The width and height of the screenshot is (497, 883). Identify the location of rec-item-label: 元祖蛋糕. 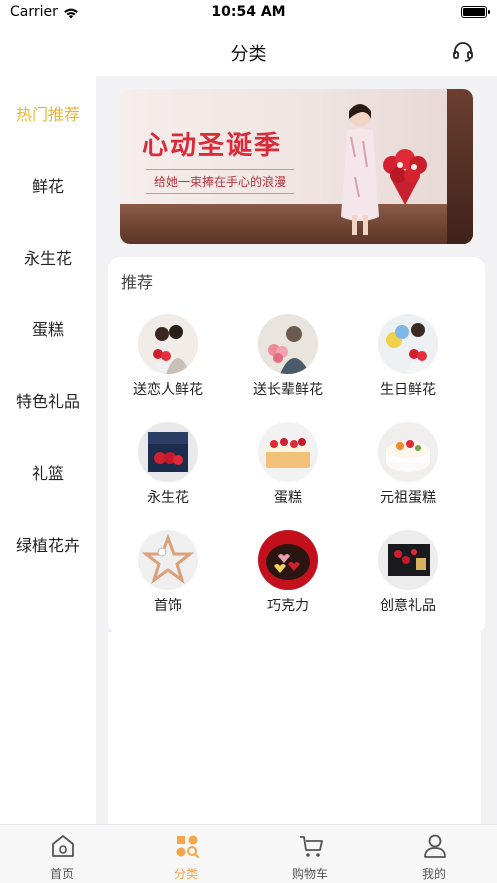
(408, 498).